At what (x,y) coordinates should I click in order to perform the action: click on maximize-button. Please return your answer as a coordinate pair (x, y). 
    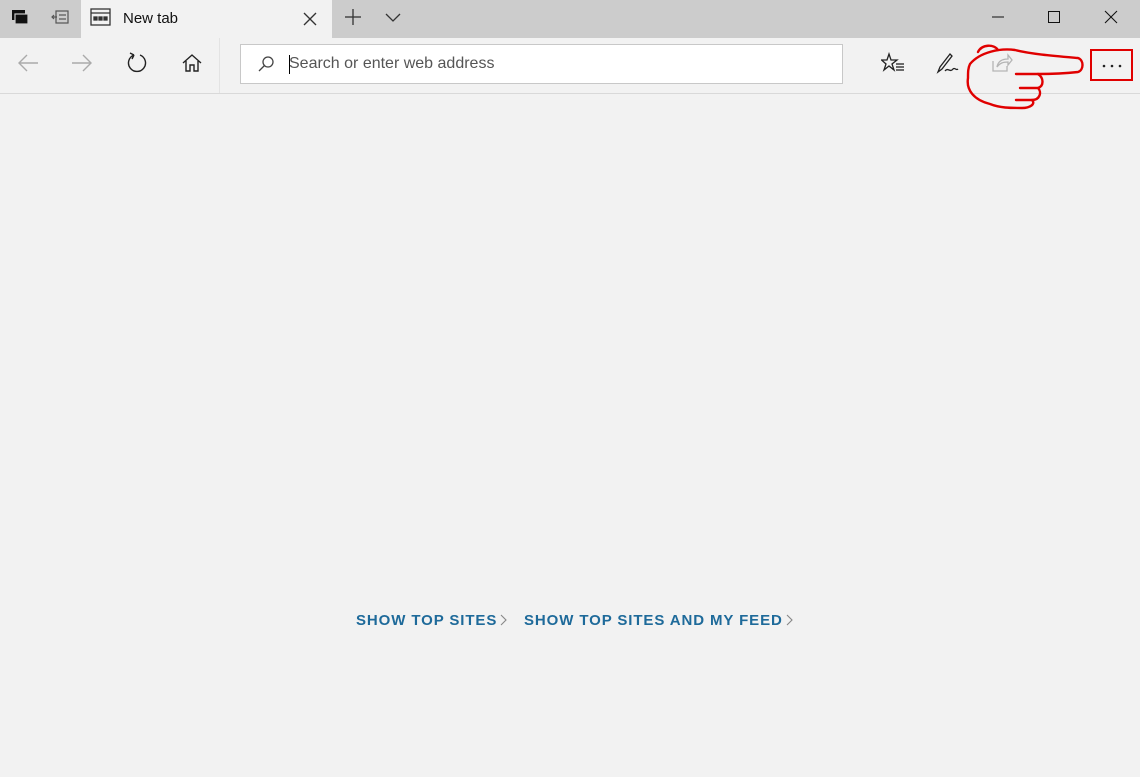
    Looking at the image, I should click on (1054, 19).